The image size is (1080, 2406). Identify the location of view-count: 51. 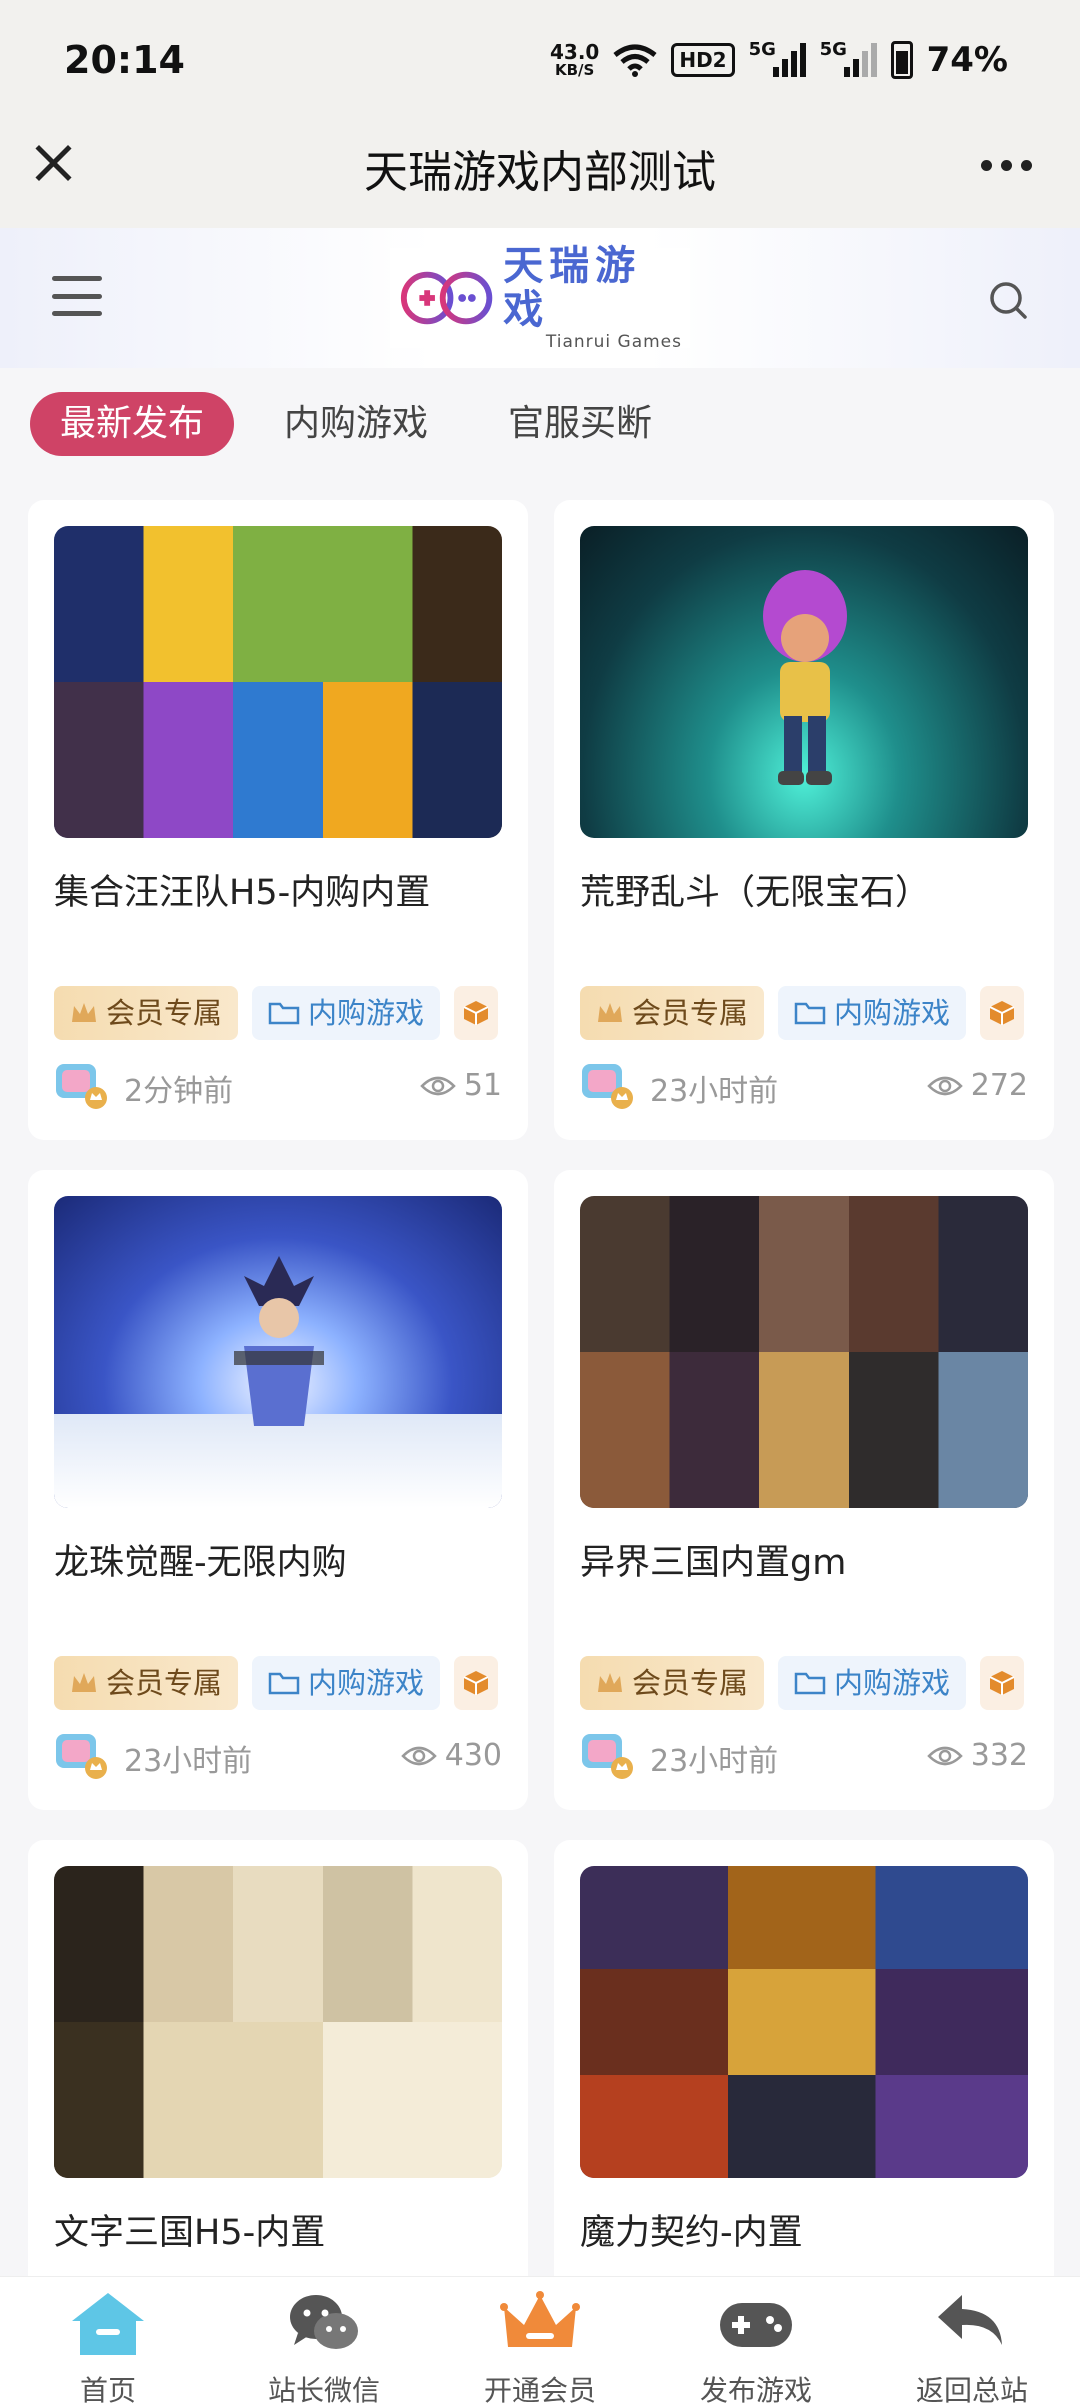
(461, 1085).